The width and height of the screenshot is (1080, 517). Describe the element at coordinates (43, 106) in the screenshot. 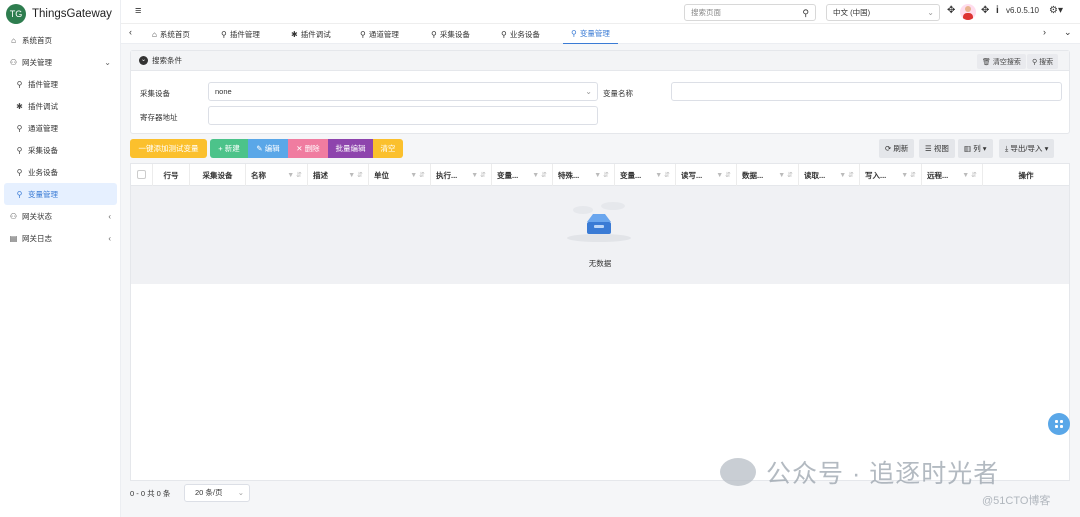

I see `sidebar-item-label: 插件调试` at that location.